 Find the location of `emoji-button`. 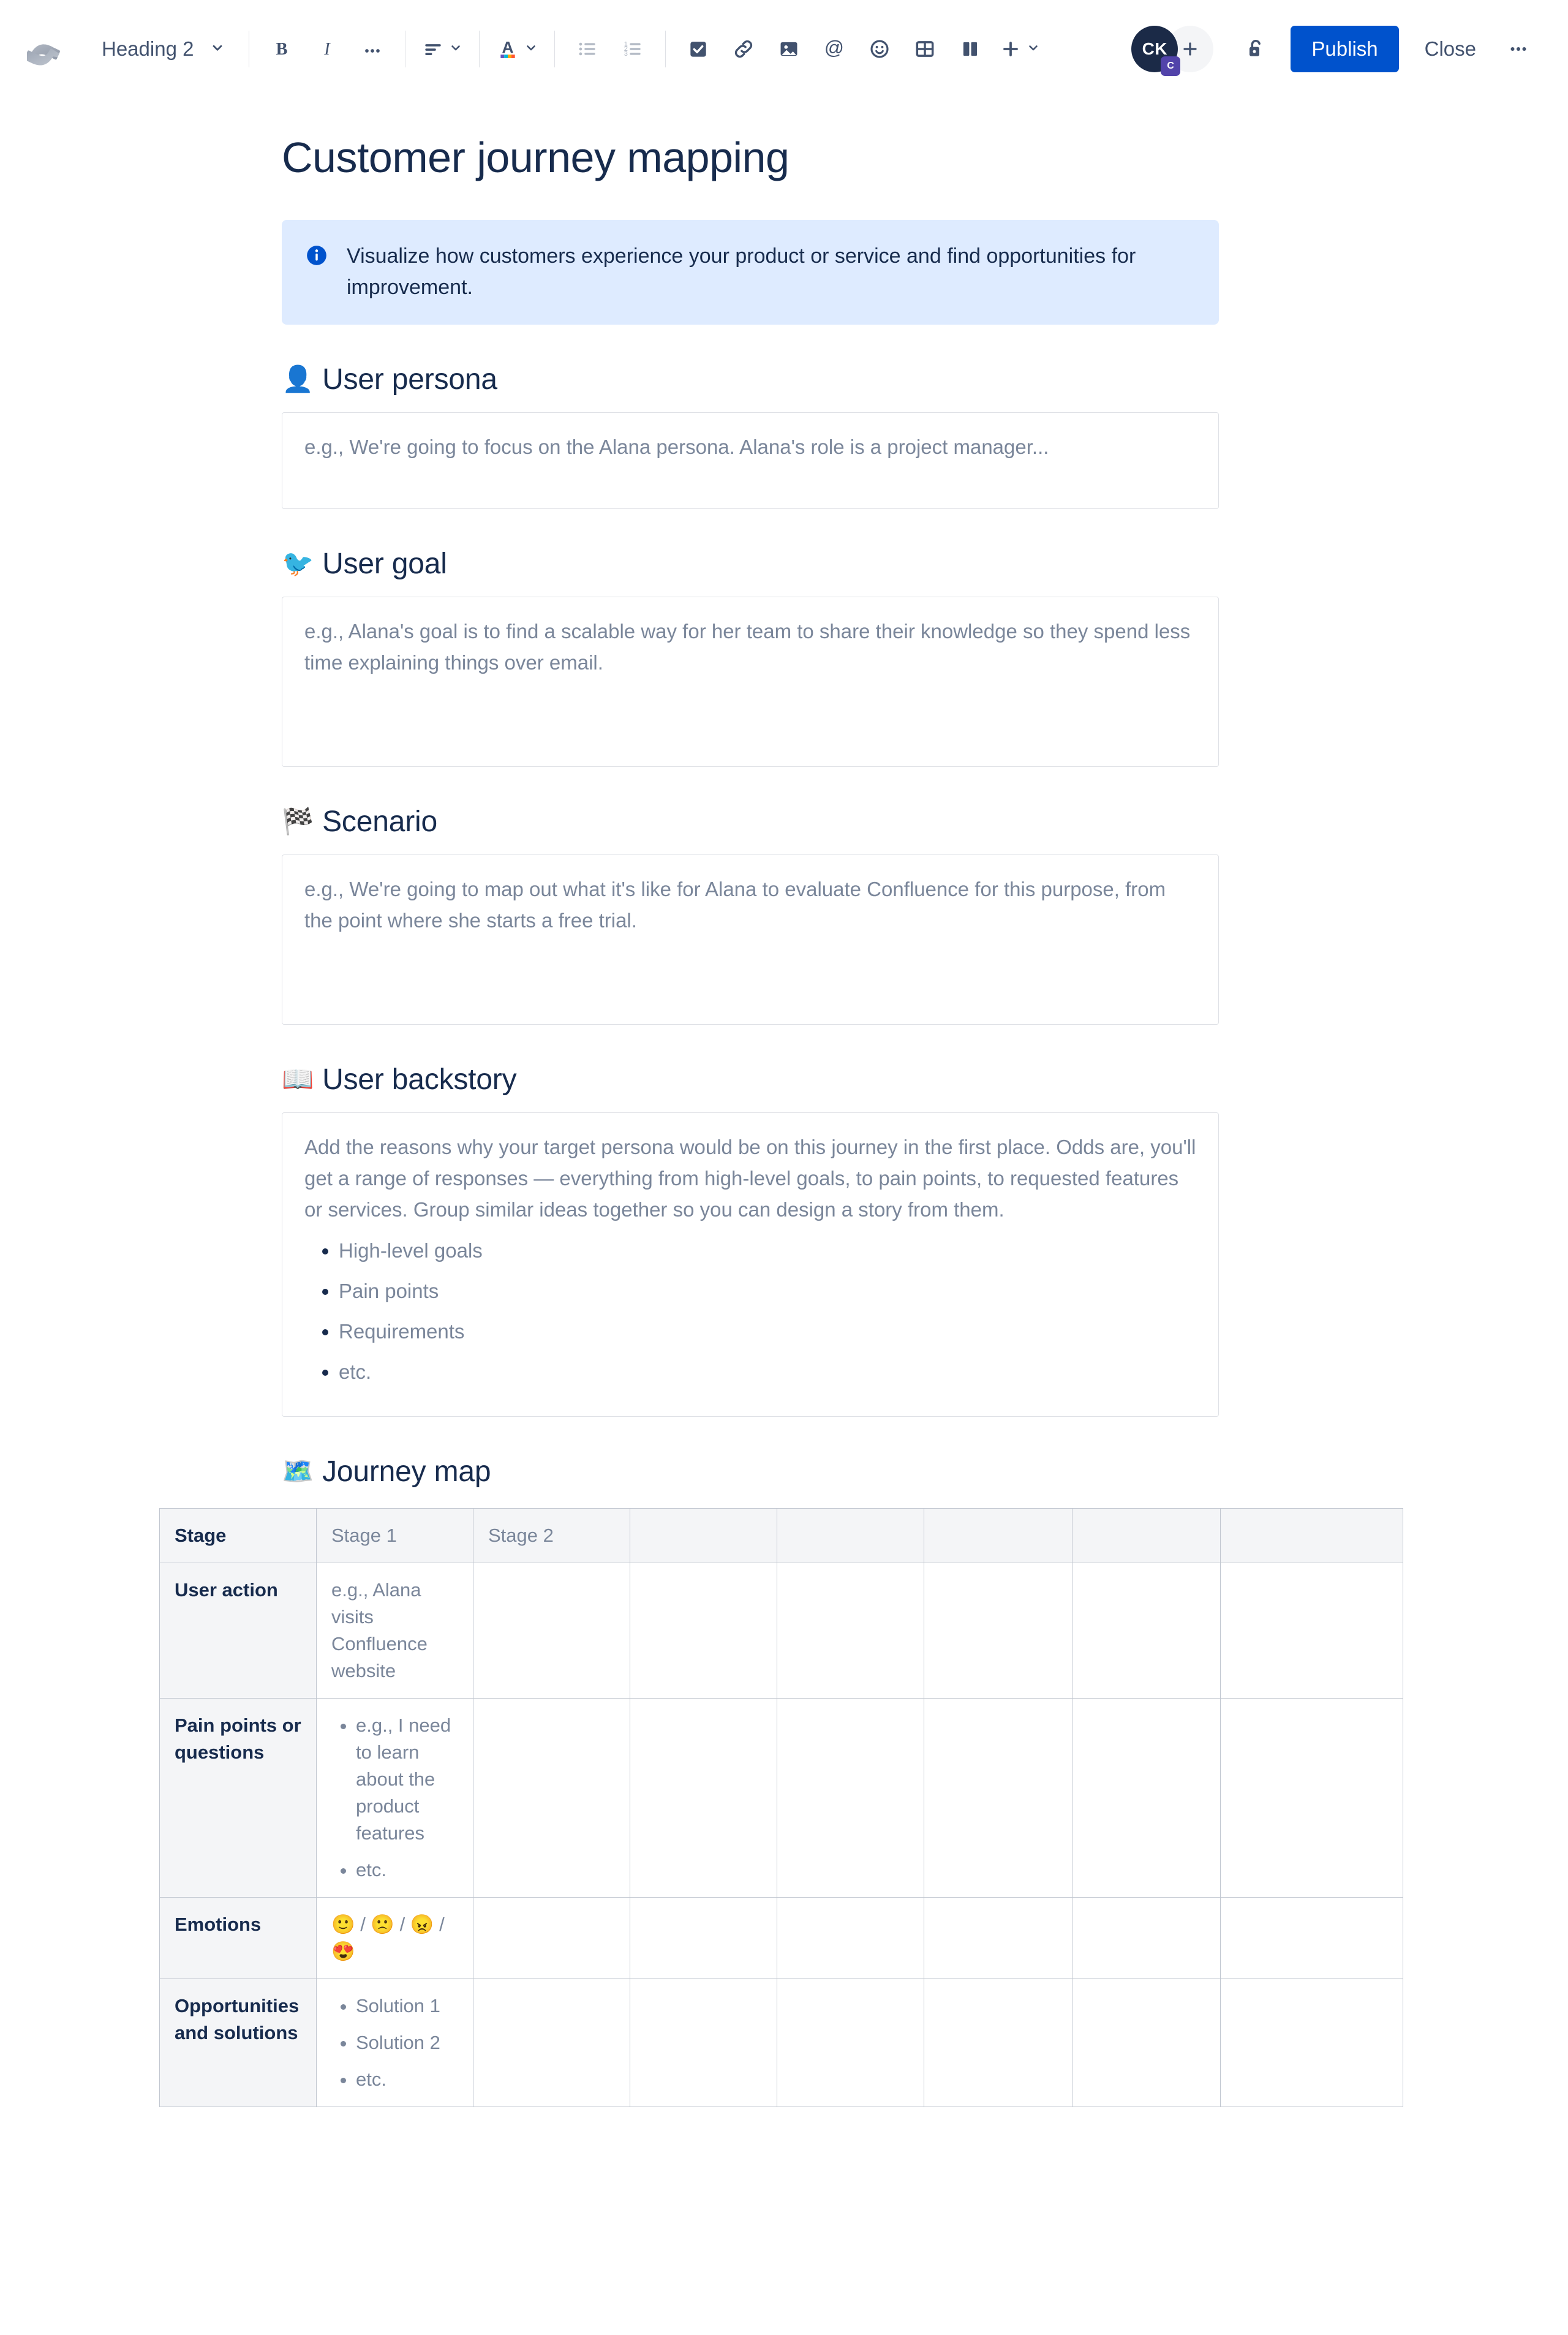

emoji-button is located at coordinates (880, 49).